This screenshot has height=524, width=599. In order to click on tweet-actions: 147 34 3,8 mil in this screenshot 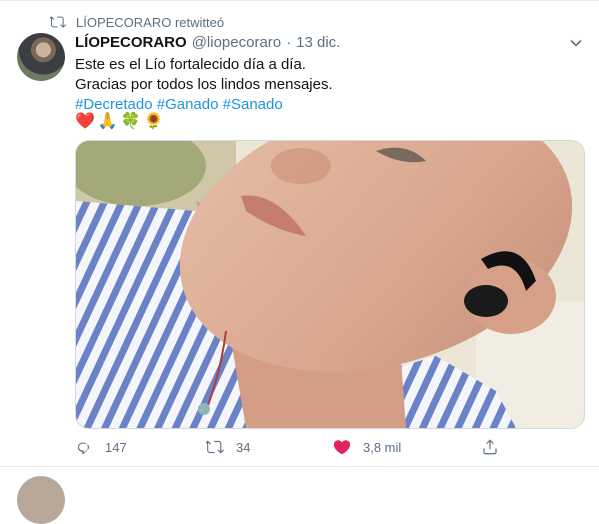, I will do `click(330, 447)`.